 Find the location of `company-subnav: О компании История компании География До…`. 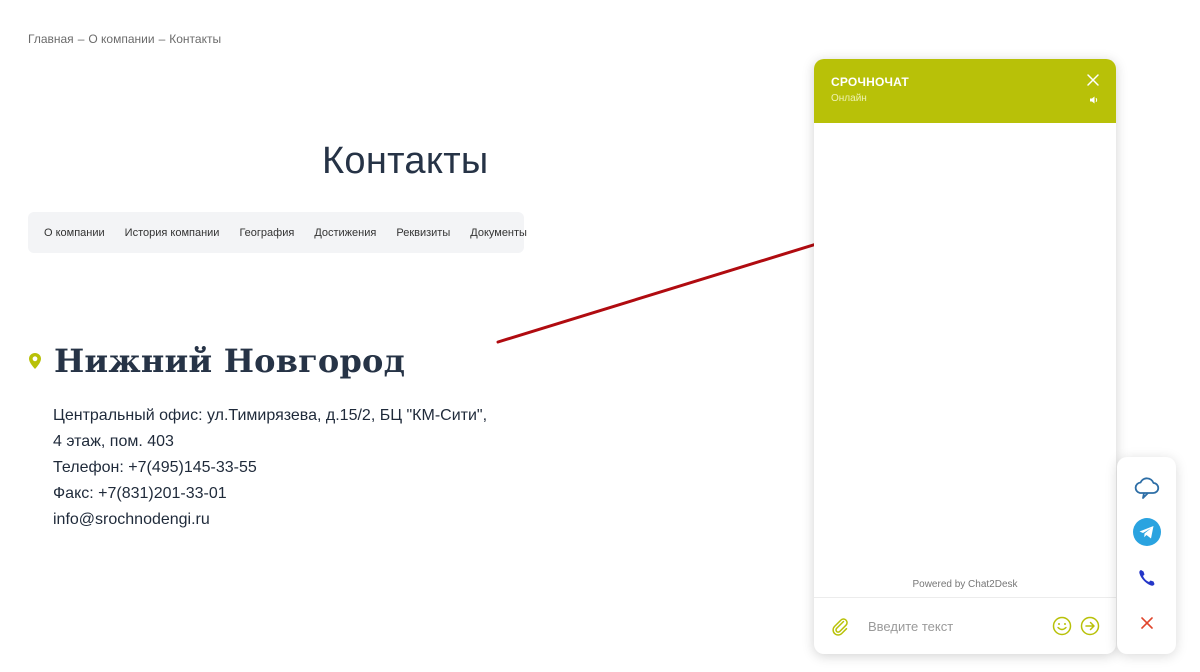

company-subnav: О компании История компании География До… is located at coordinates (277, 232).